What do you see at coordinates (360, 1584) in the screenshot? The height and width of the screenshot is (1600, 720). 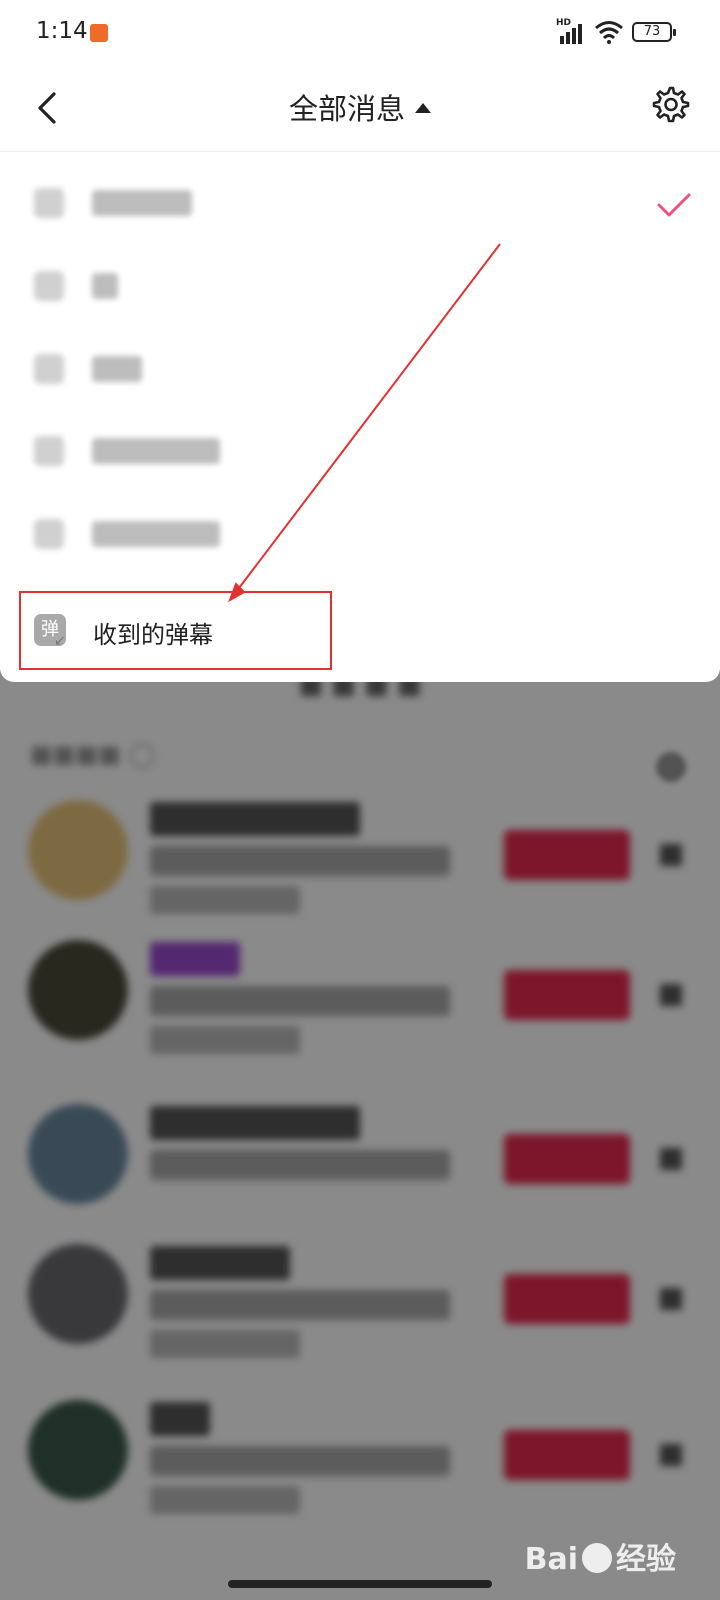 I see `home-indicator` at bounding box center [360, 1584].